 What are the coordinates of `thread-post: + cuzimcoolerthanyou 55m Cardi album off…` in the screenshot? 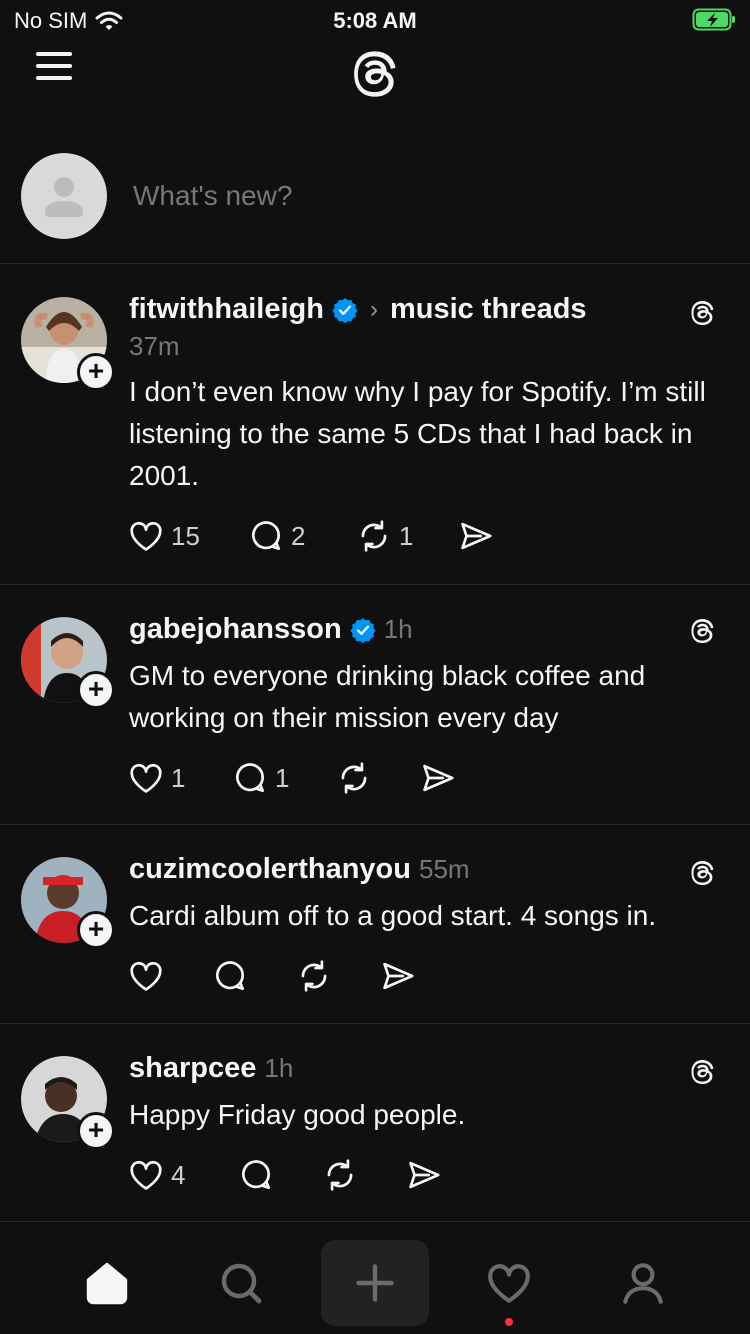 It's located at (375, 924).